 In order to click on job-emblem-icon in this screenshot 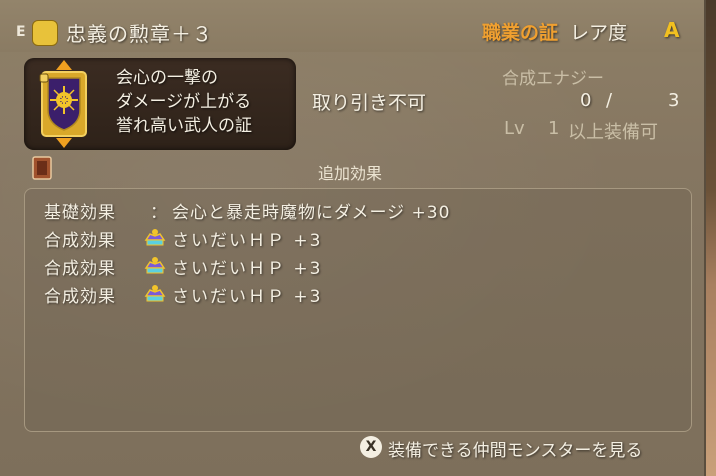, I will do `click(64, 104)`.